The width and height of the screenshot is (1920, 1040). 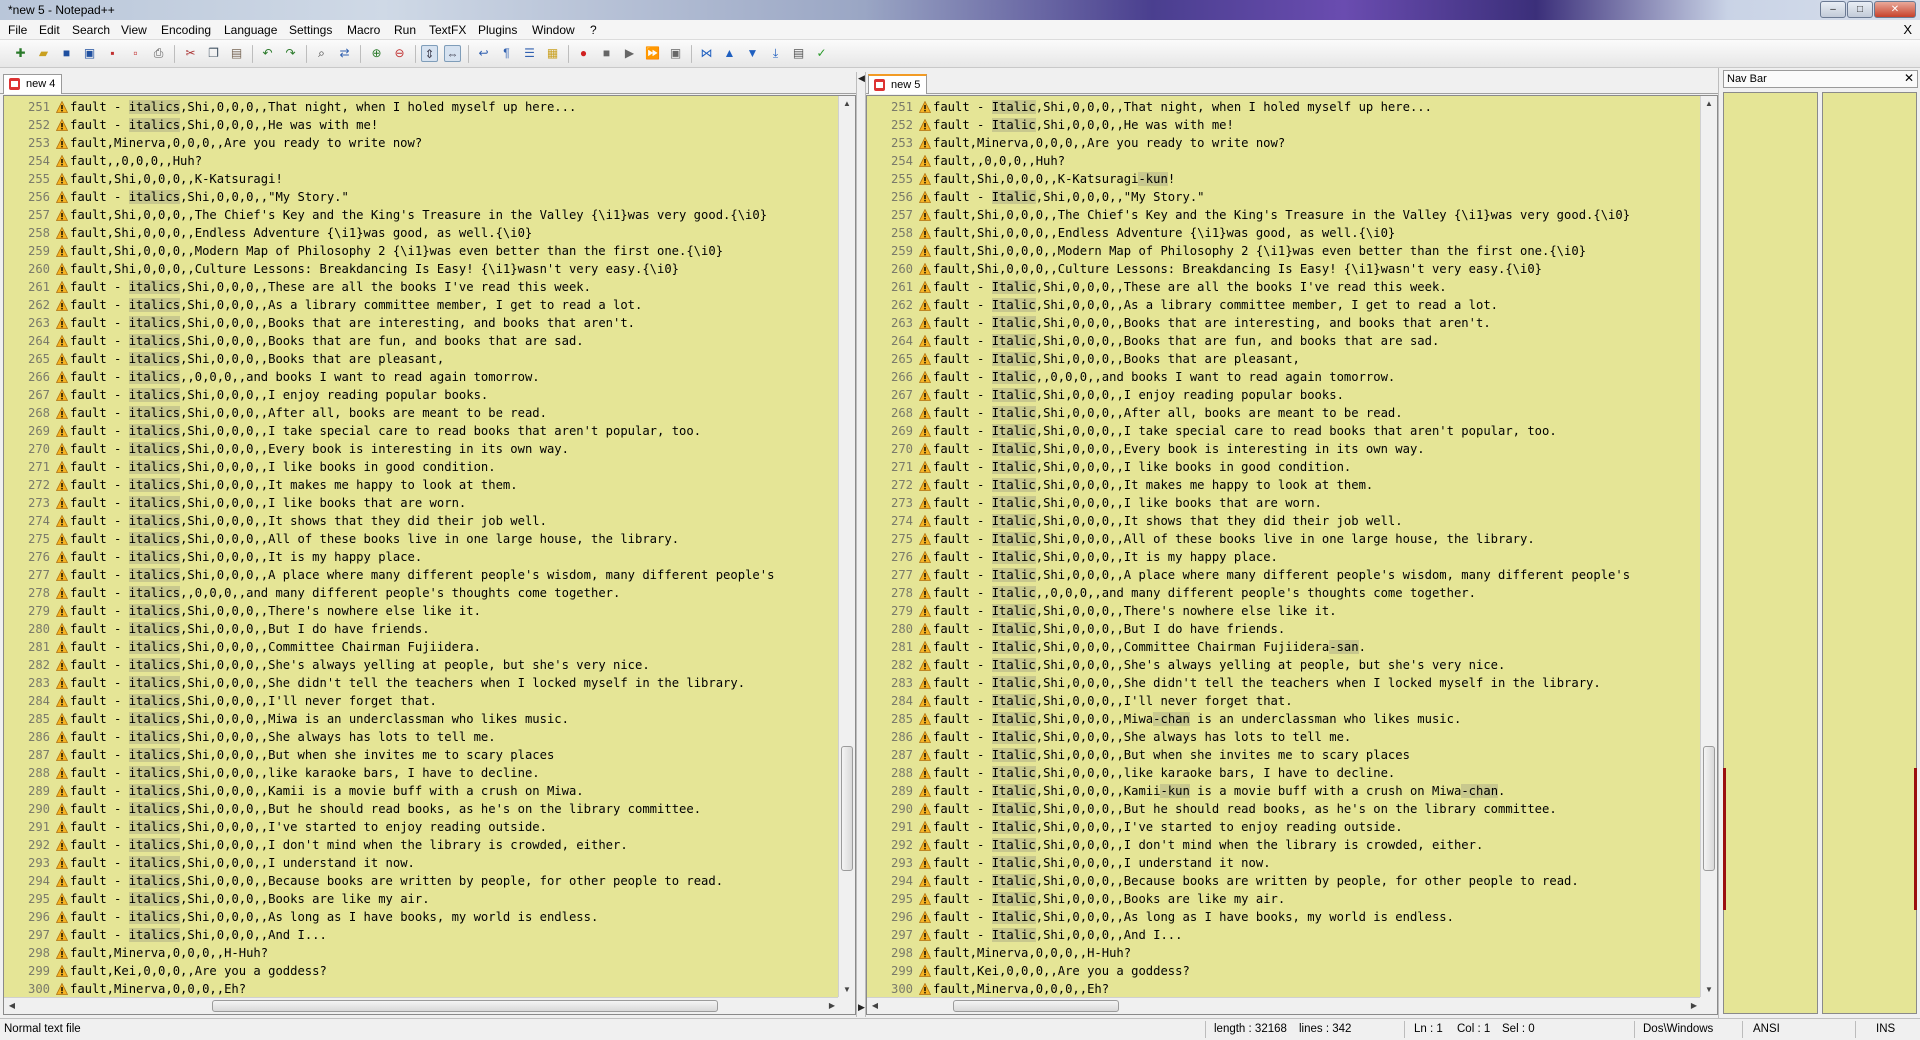 I want to click on save-macro-icon: ▣, so click(x=675, y=53).